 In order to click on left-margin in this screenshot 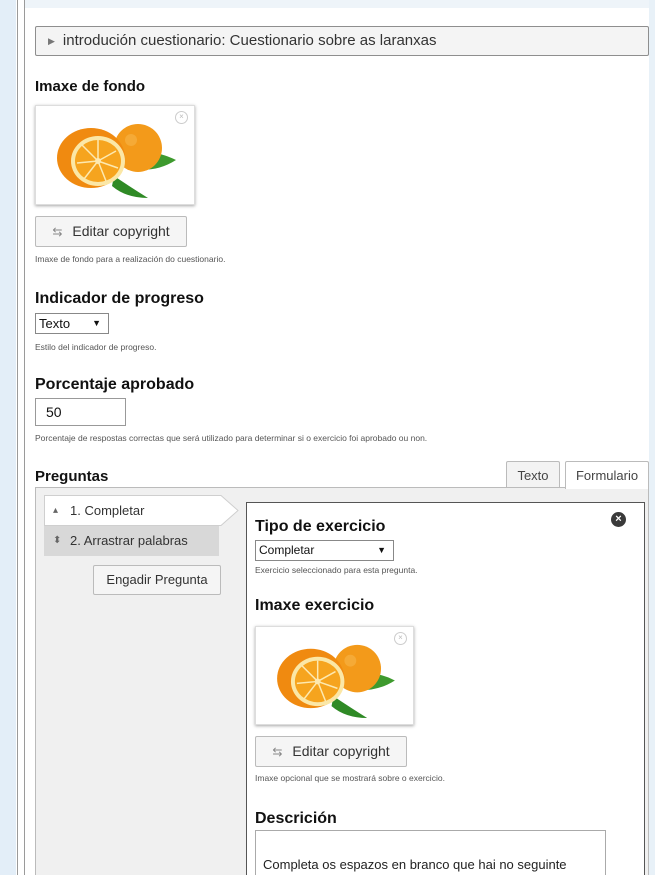, I will do `click(8, 437)`.